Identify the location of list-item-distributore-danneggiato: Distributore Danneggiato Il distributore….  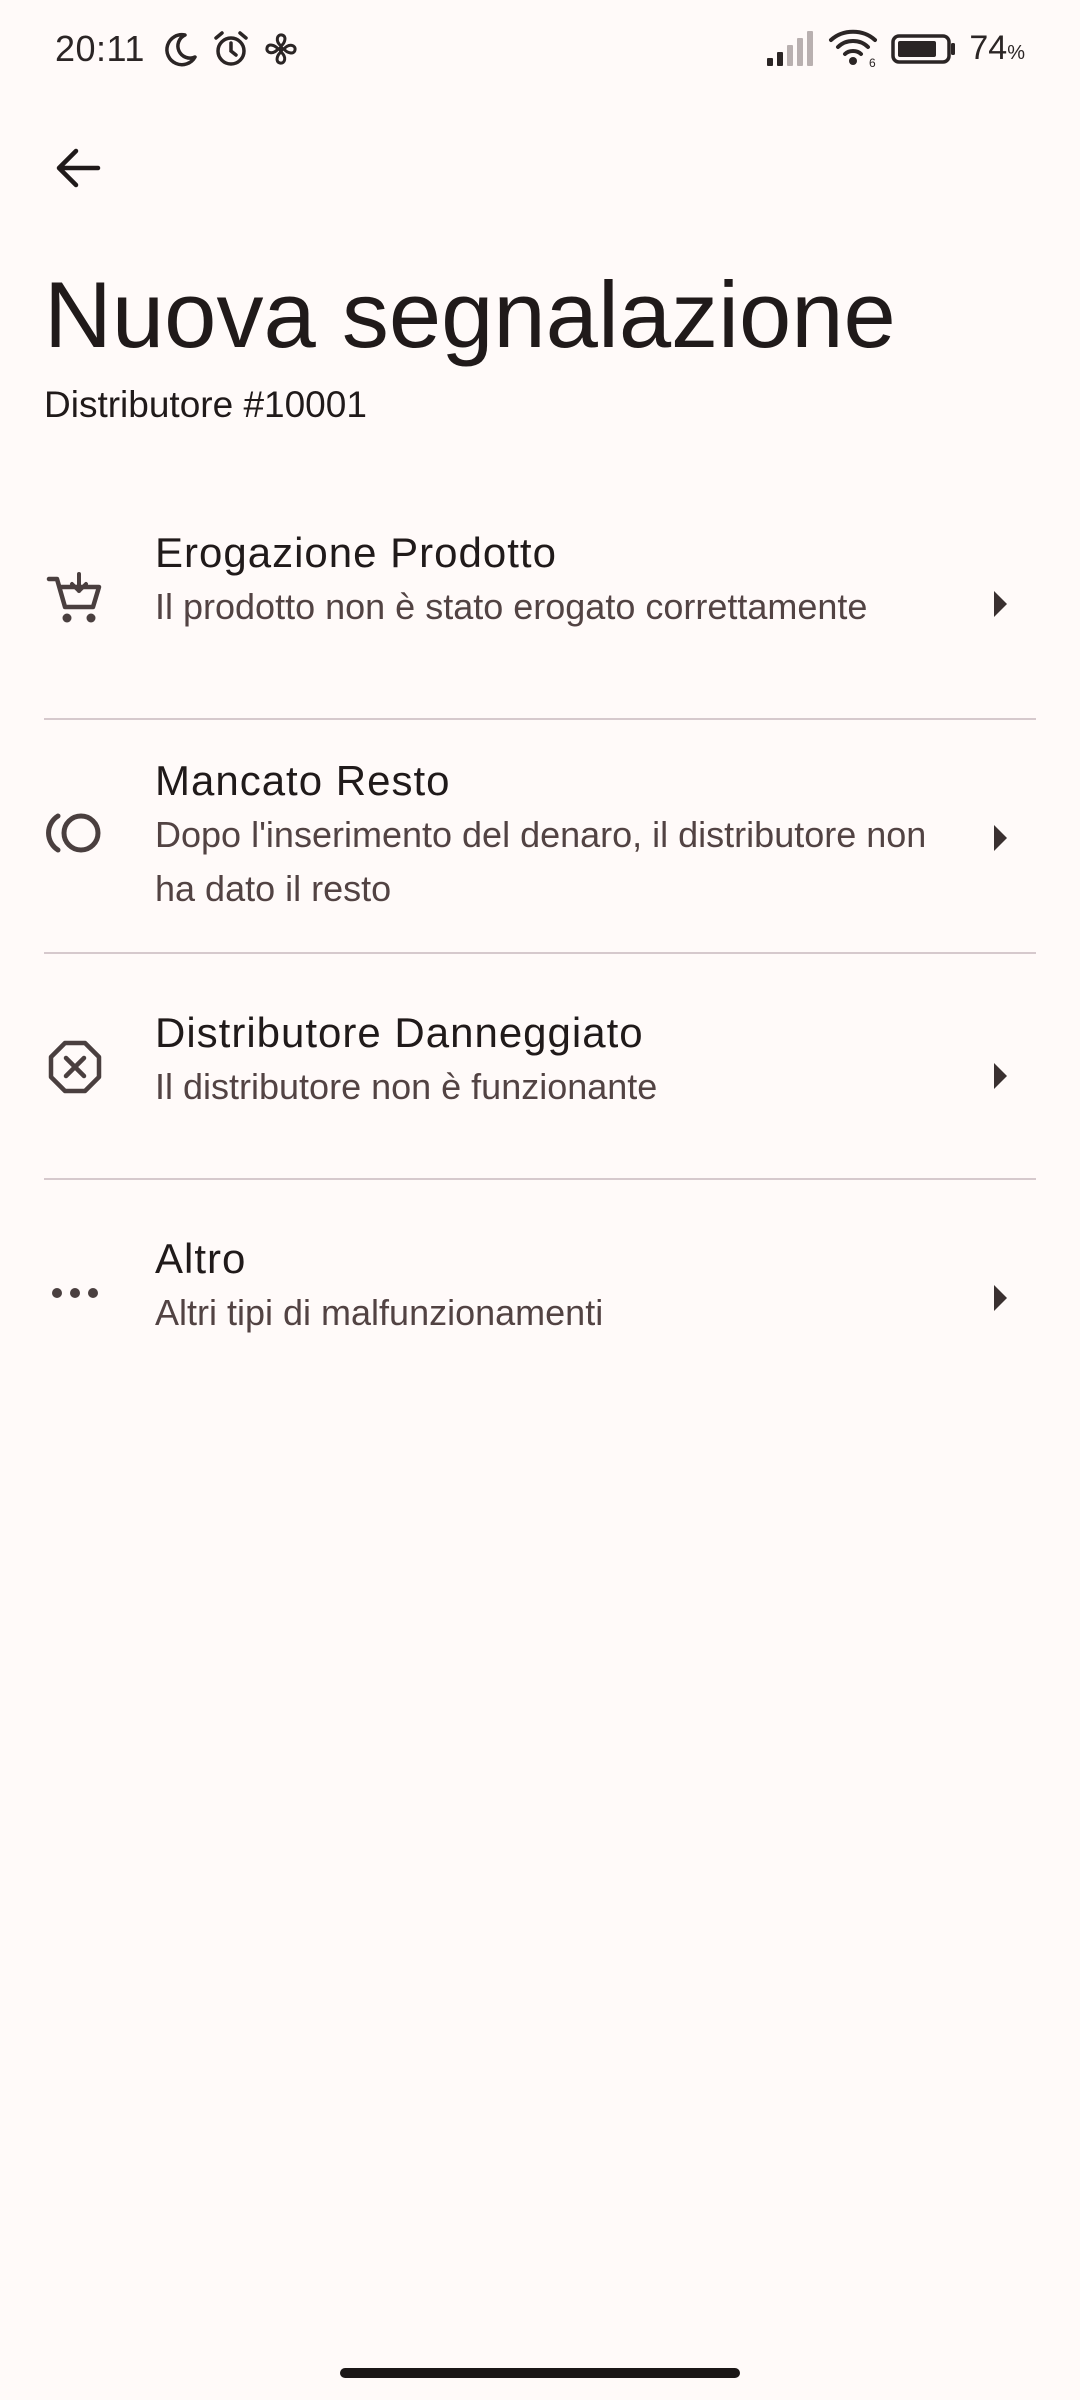
(540, 1061).